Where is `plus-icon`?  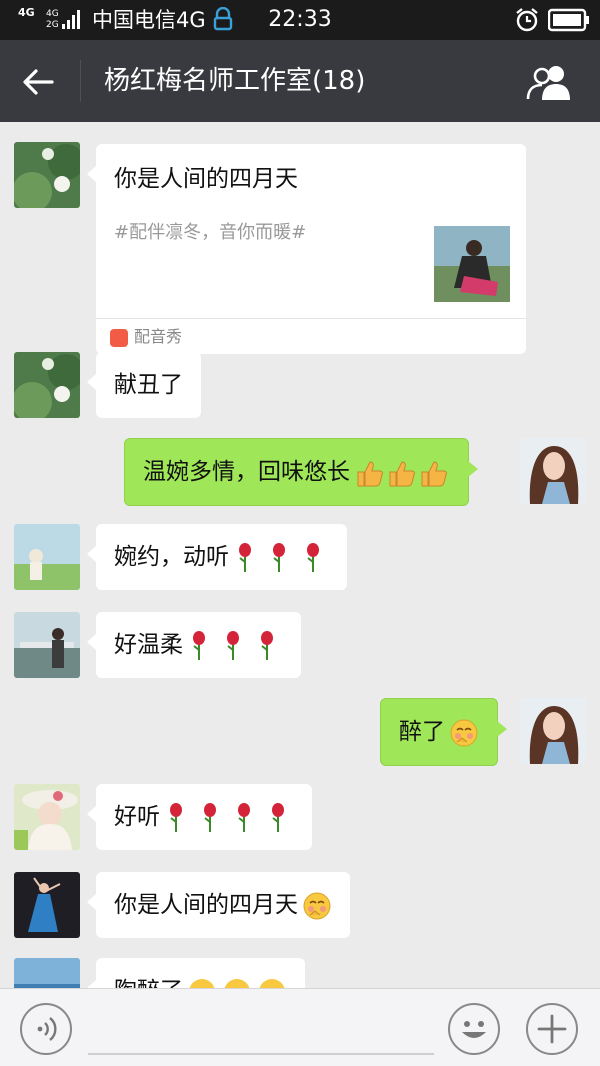 plus-icon is located at coordinates (552, 1029).